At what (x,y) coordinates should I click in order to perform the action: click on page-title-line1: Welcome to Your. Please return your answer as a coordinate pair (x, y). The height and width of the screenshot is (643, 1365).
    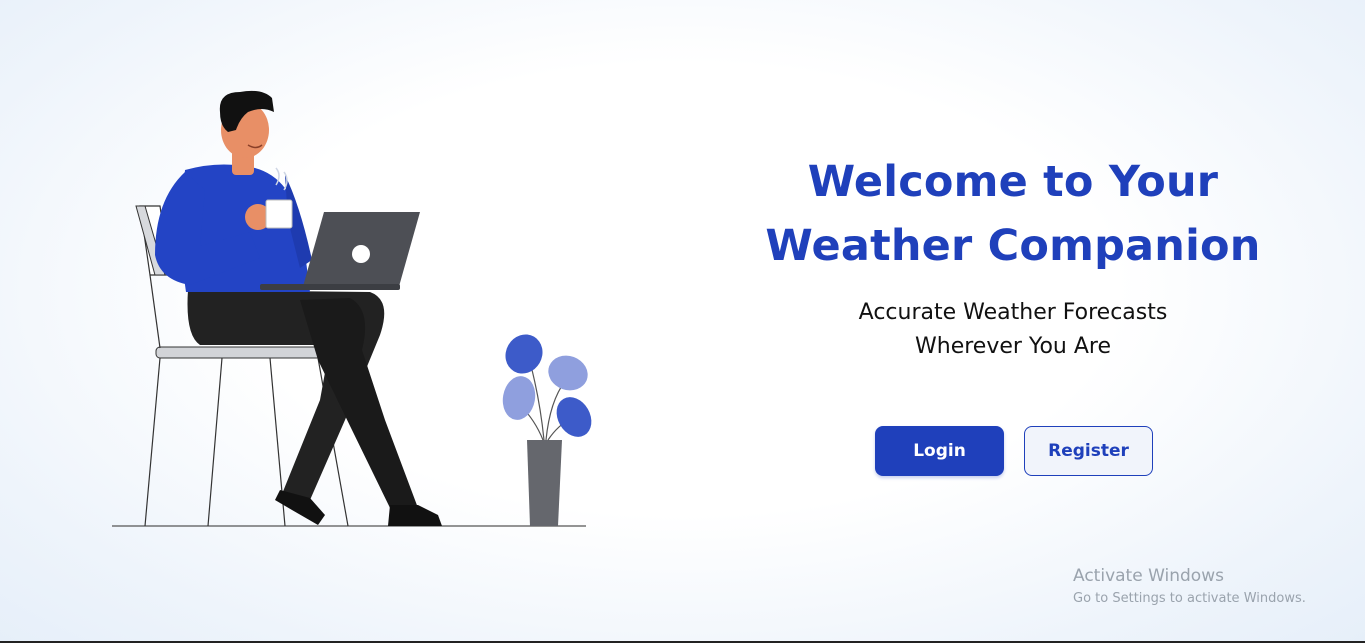
    Looking at the image, I should click on (1013, 182).